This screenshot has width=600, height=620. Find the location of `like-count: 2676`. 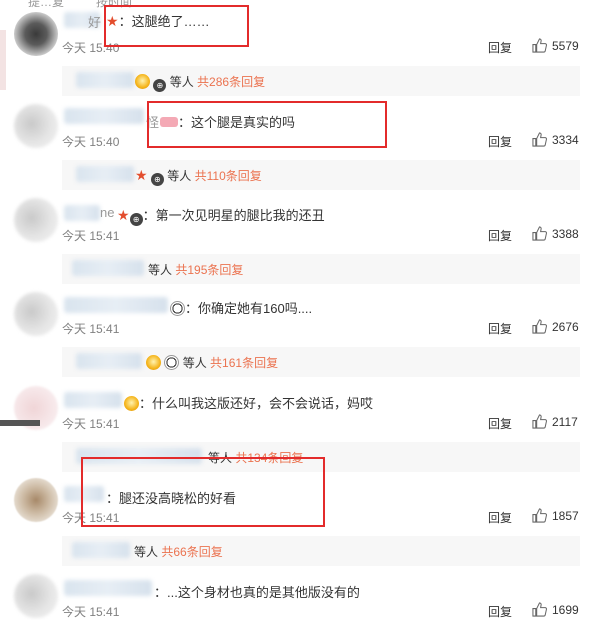

like-count: 2676 is located at coordinates (565, 326).